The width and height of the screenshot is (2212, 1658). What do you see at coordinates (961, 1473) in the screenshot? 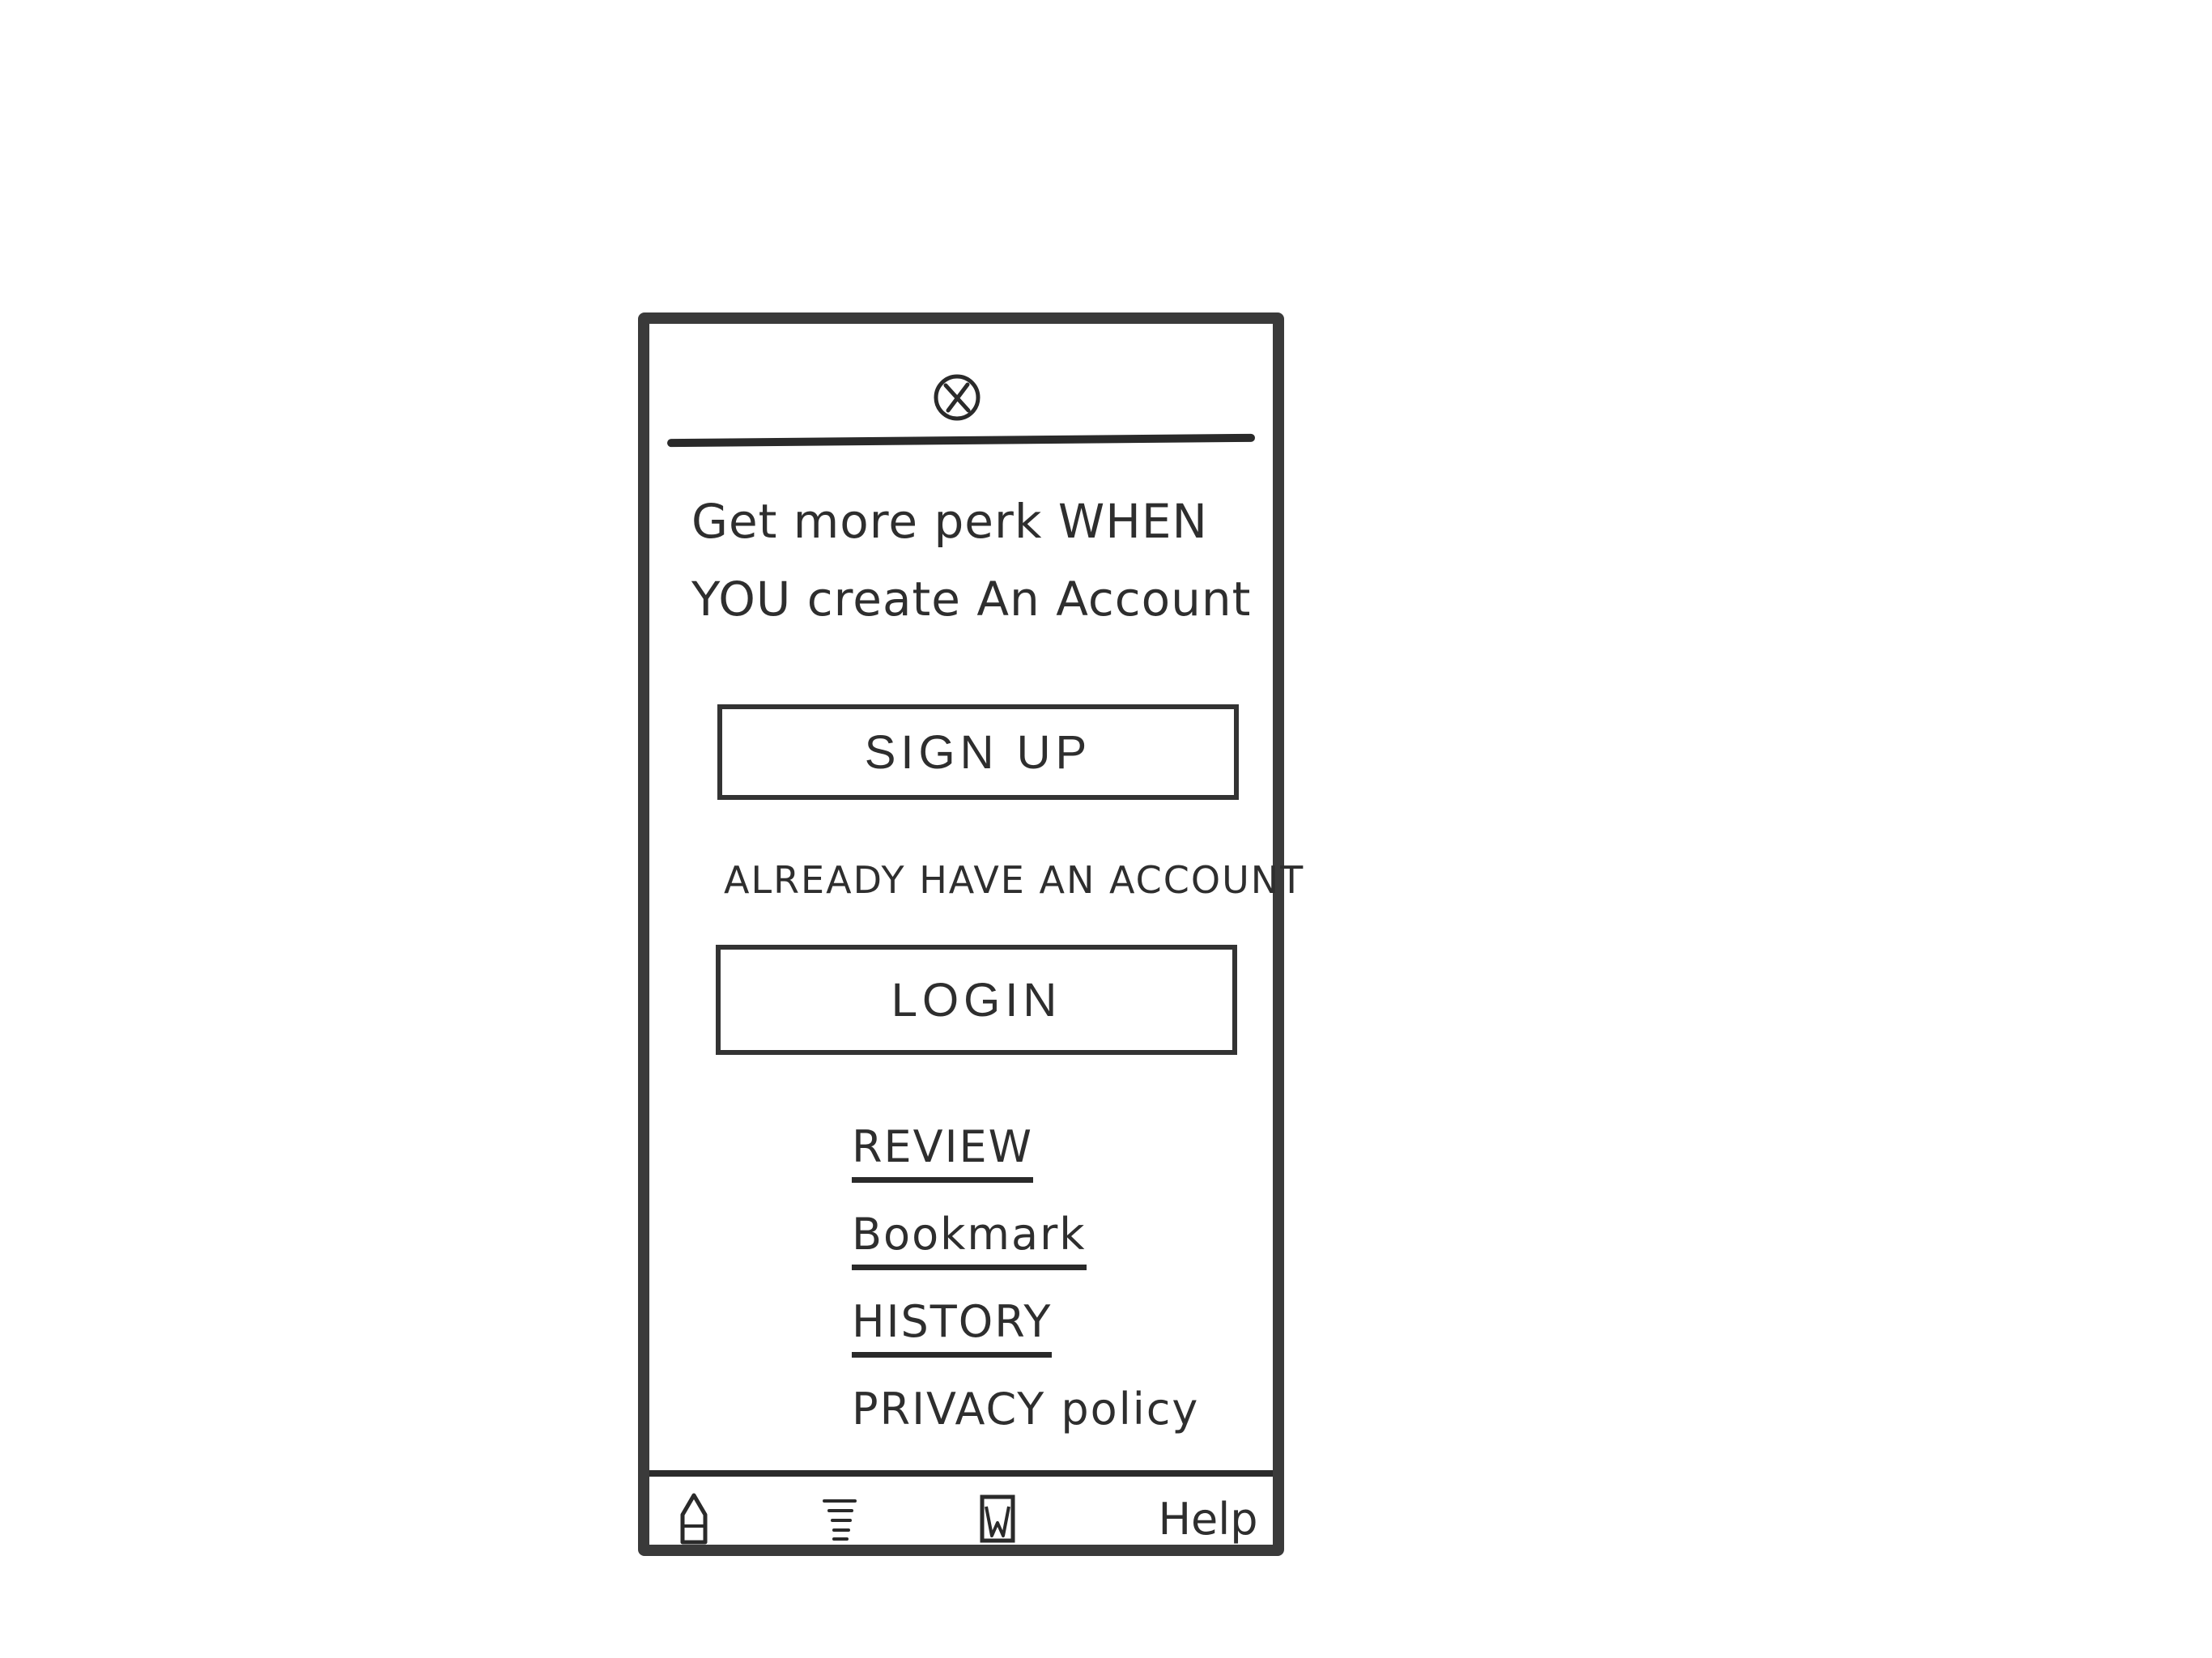
I see `nav-divider` at bounding box center [961, 1473].